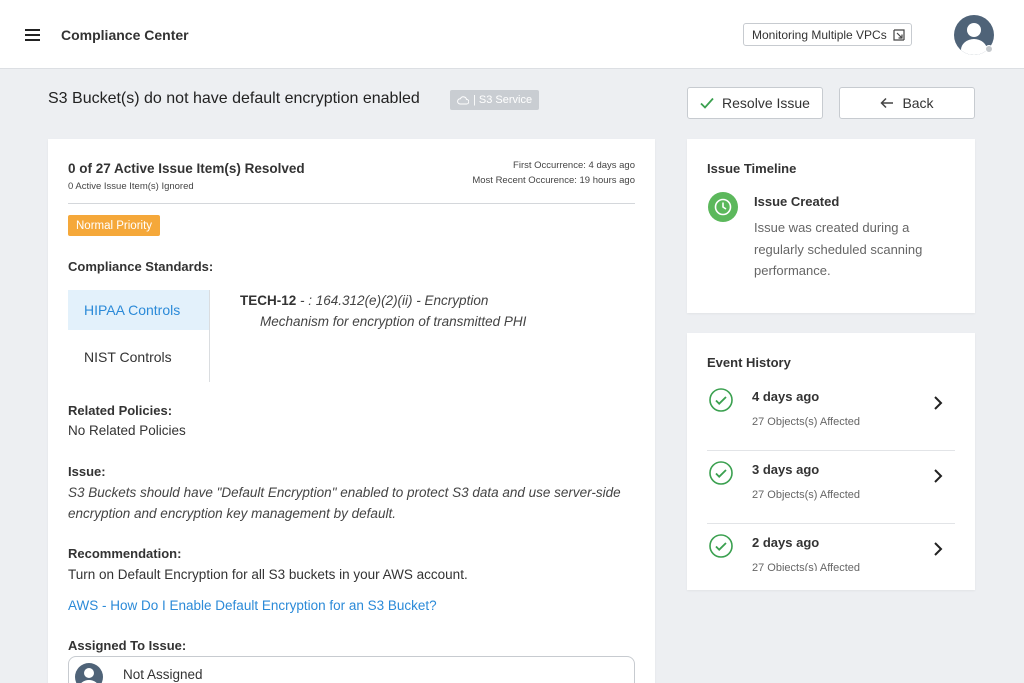 The image size is (1024, 683). Describe the element at coordinates (707, 103) in the screenshot. I see `check-icon` at that location.